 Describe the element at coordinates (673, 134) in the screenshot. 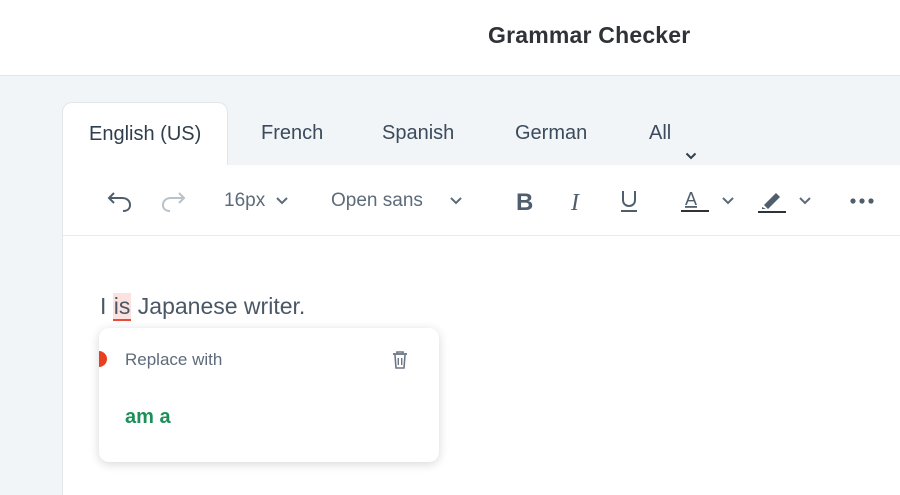

I see `tab-all: All` at that location.